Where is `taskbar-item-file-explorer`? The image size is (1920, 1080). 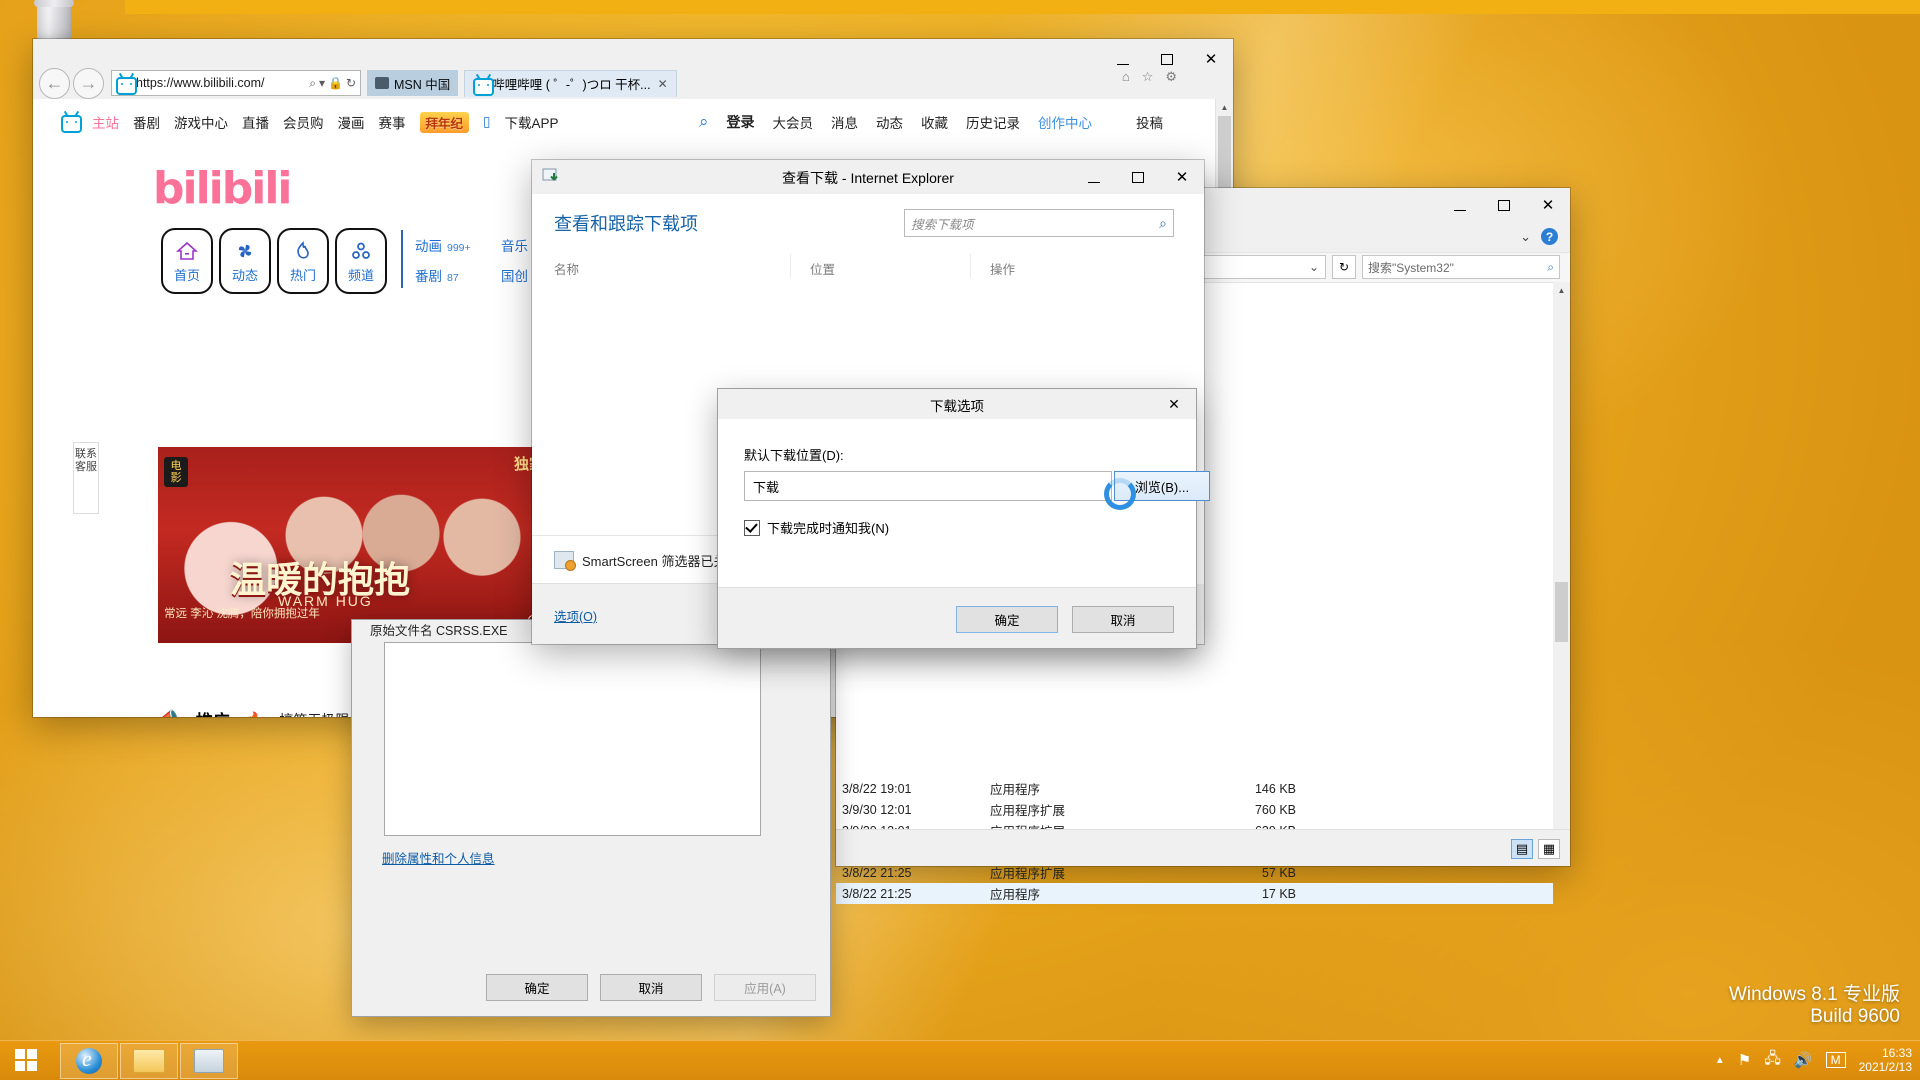
taskbar-item-file-explorer is located at coordinates (149, 1061).